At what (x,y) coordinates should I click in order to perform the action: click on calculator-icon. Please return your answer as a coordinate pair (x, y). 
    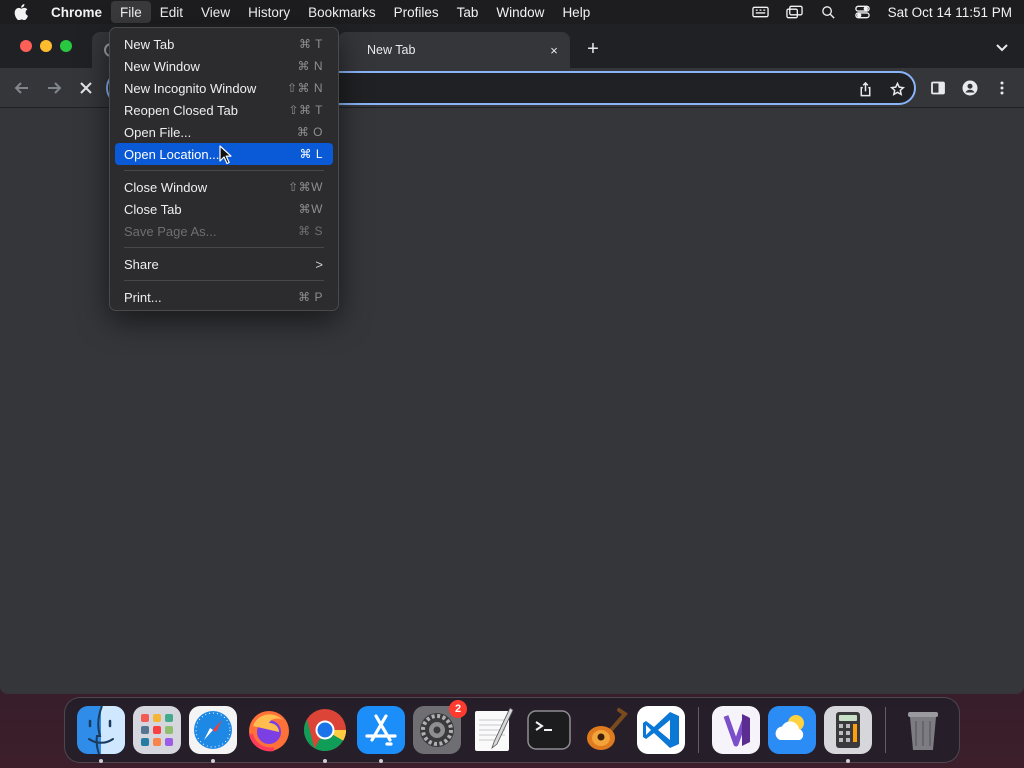
    Looking at the image, I should click on (848, 730).